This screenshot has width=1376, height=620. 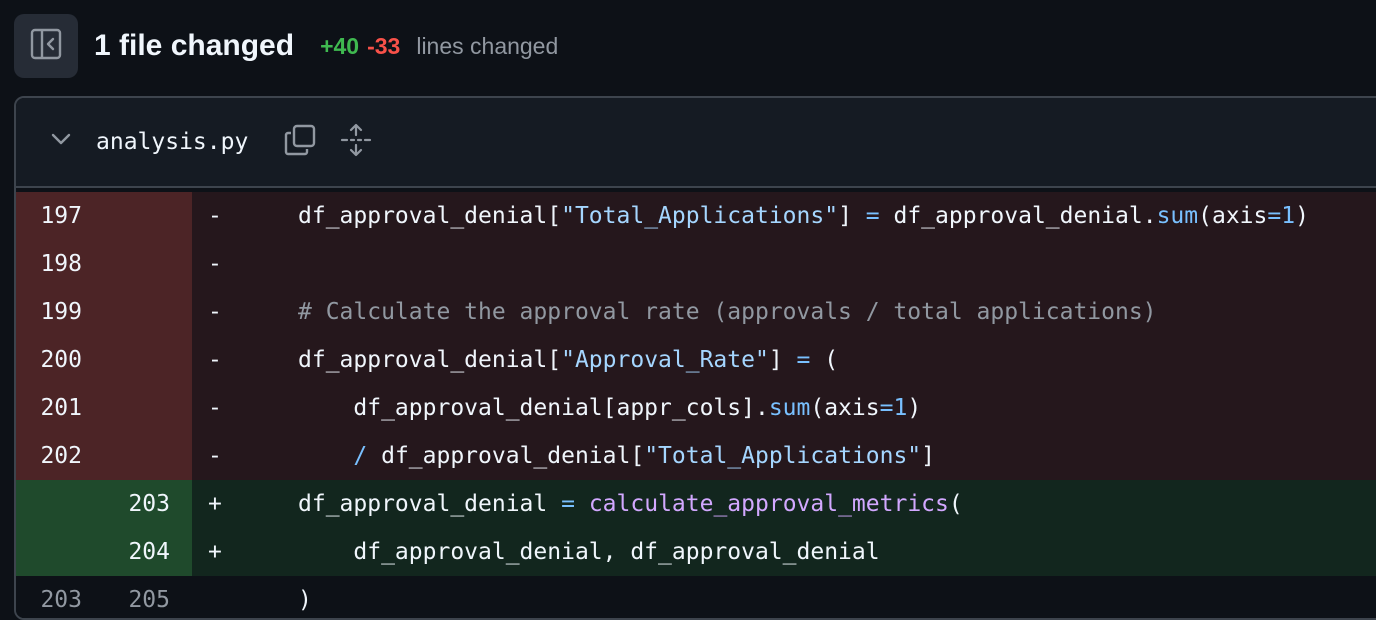 What do you see at coordinates (696, 143) in the screenshot?
I see `file-header: analysis.py` at bounding box center [696, 143].